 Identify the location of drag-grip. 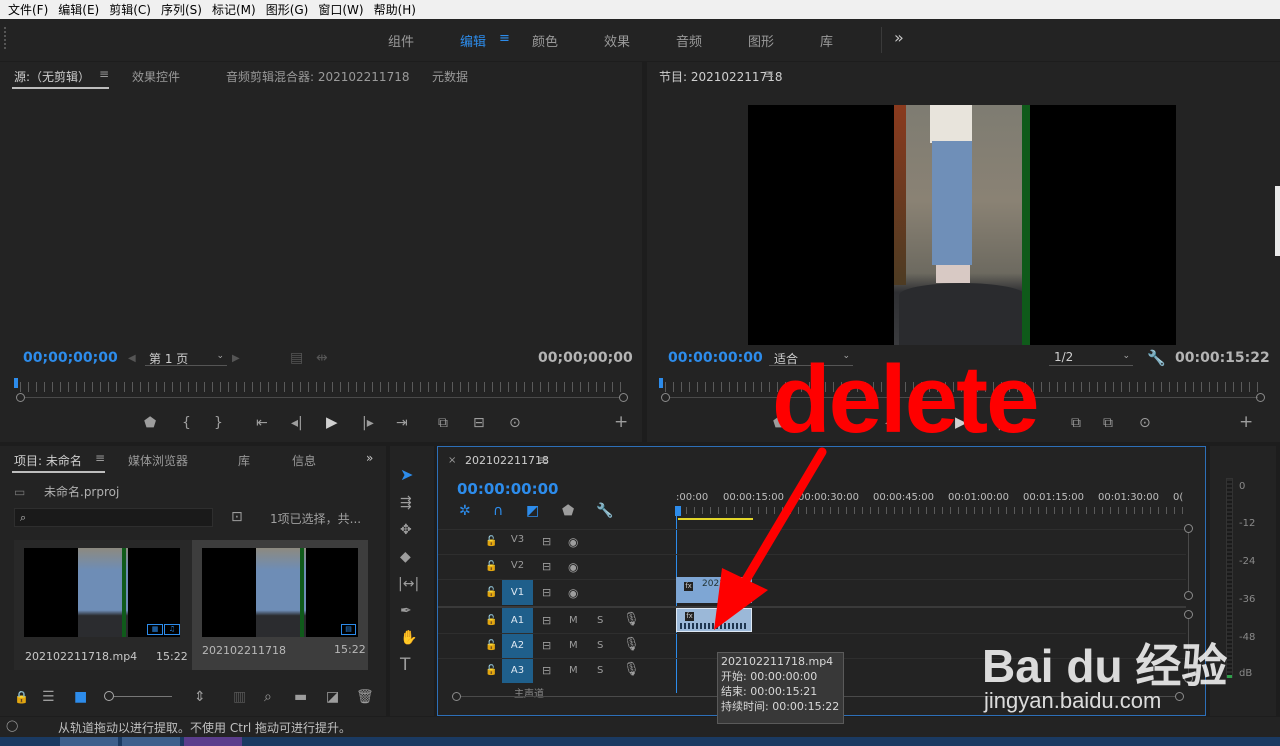
(6, 38).